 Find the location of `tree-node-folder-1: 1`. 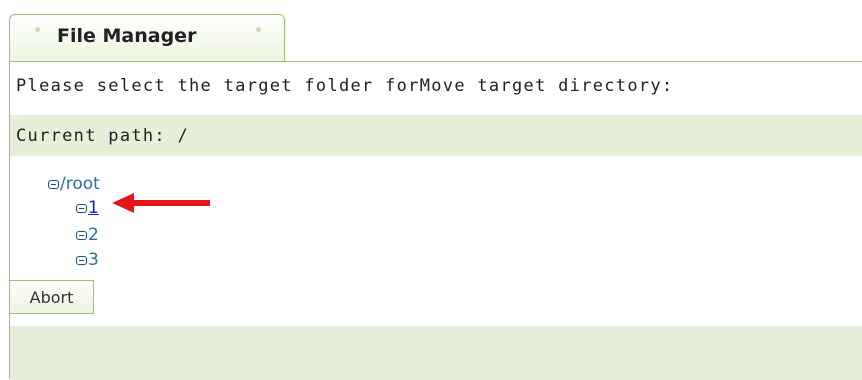

tree-node-folder-1: 1 is located at coordinates (87, 208).